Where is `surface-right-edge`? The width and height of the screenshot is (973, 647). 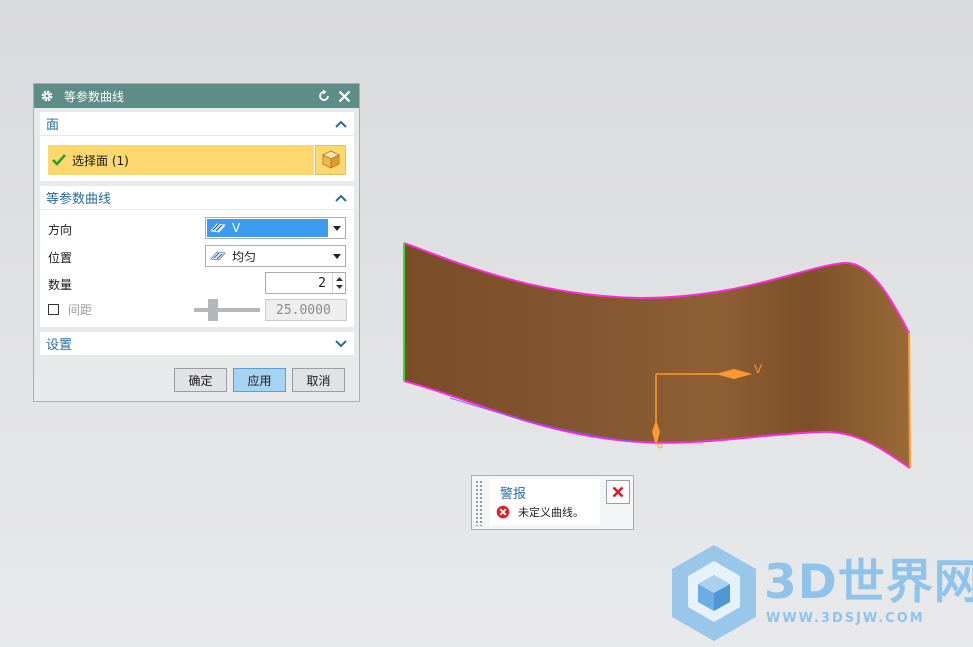
surface-right-edge is located at coordinates (909, 400).